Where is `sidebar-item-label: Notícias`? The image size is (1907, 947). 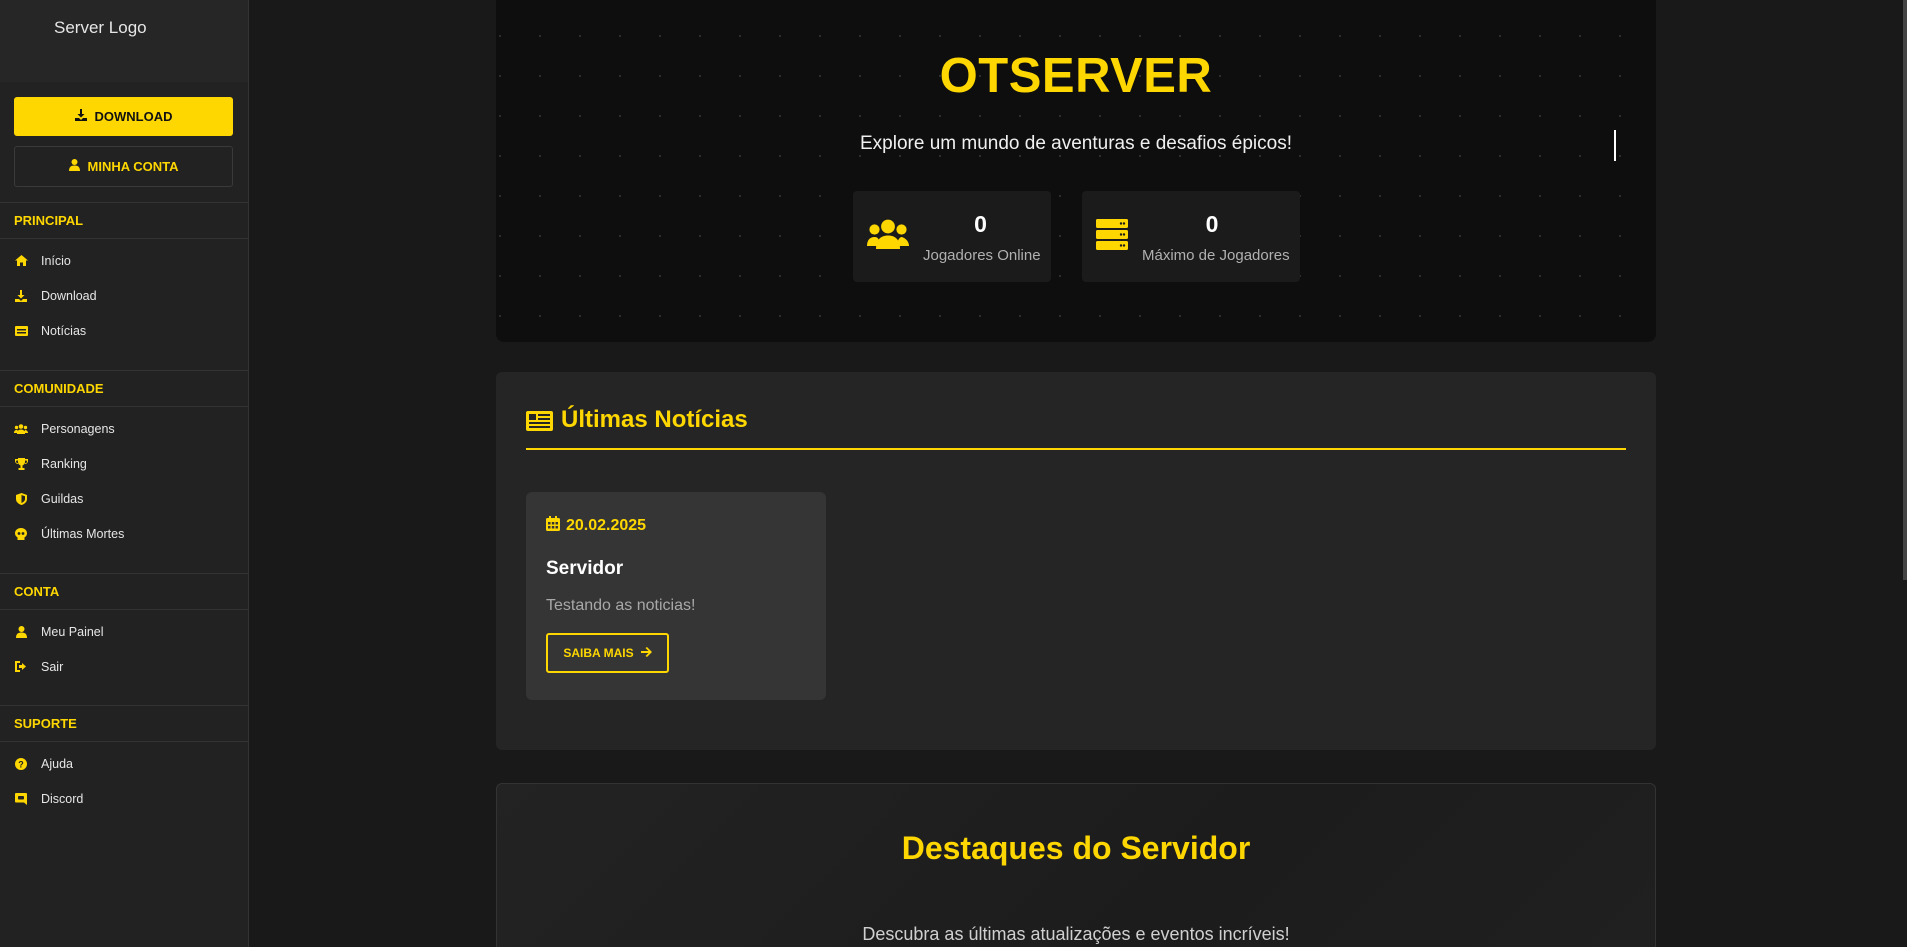
sidebar-item-label: Notícias is located at coordinates (64, 330).